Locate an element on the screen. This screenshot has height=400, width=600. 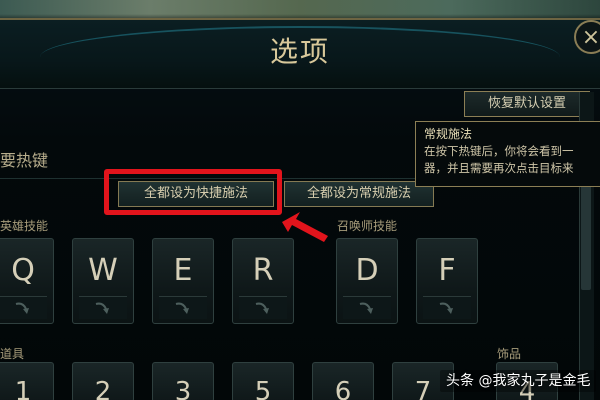
key-hero-r: R is located at coordinates (263, 281).